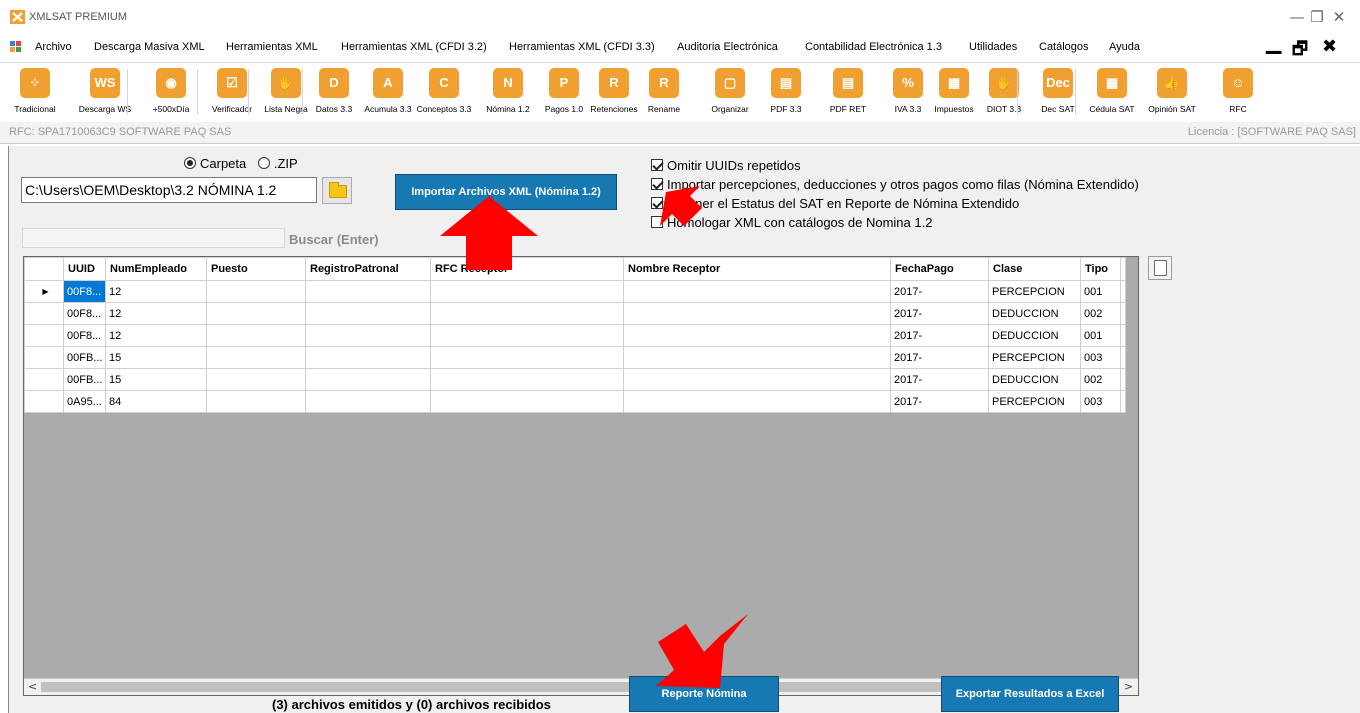 This screenshot has width=1360, height=713. I want to click on column-header-registropatronal: RegistroPatronal, so click(368, 269).